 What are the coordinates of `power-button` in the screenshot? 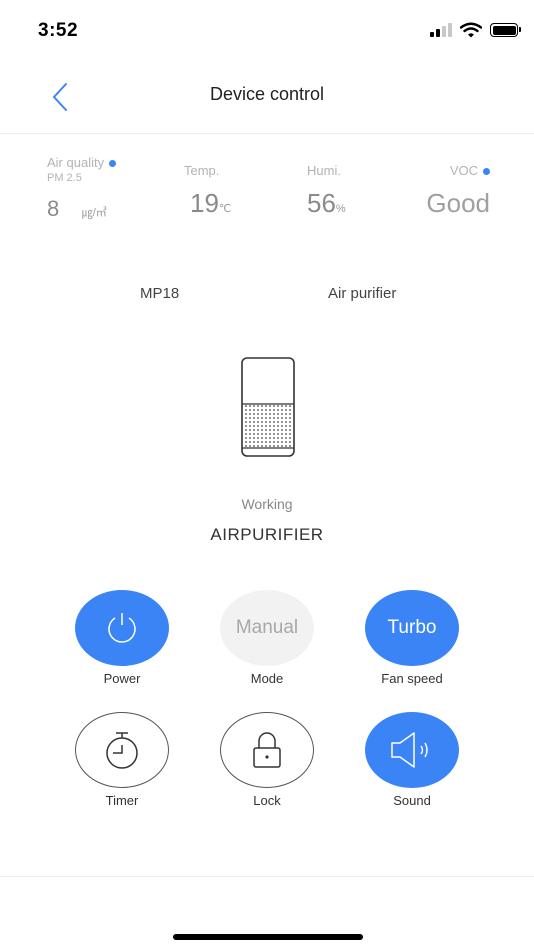 It's located at (122, 628).